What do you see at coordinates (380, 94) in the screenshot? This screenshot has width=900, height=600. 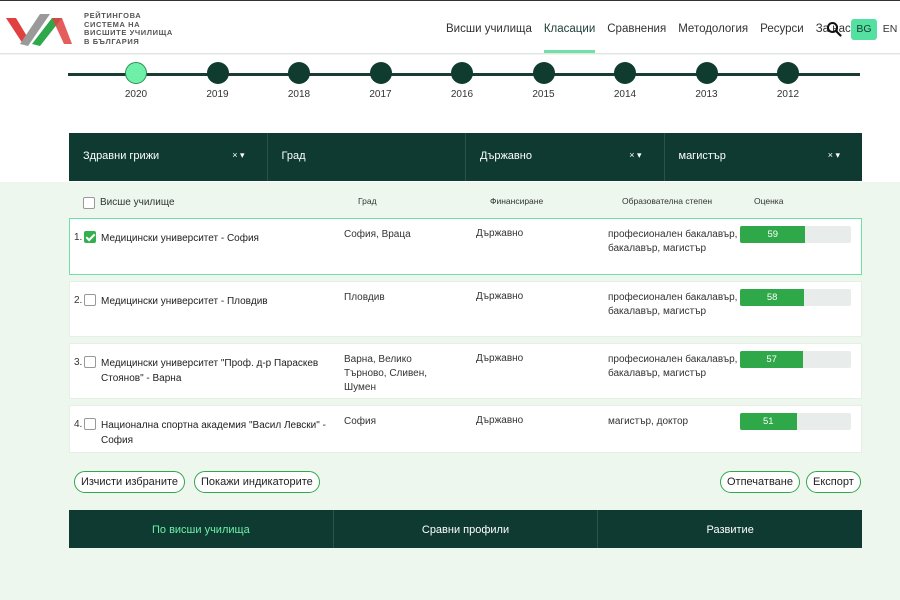 I see `timeline-year-label: 2017` at bounding box center [380, 94].